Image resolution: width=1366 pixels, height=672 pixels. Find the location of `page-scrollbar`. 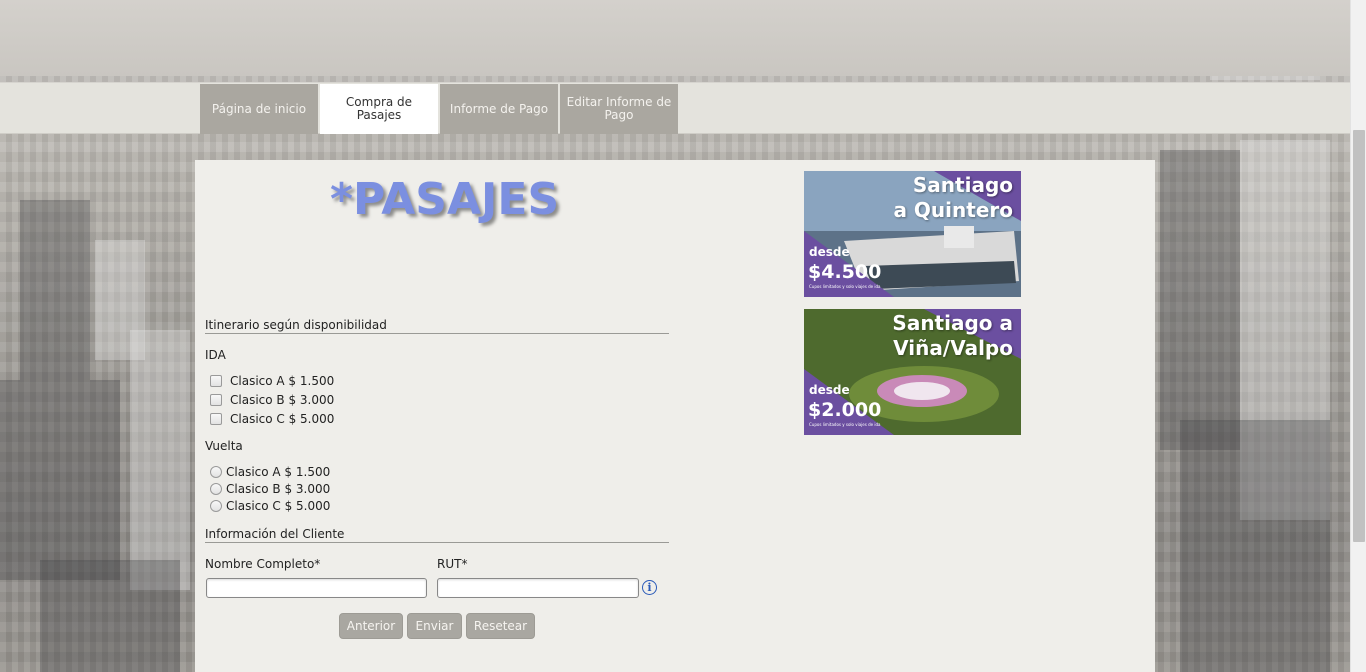

page-scrollbar is located at coordinates (1358, 336).